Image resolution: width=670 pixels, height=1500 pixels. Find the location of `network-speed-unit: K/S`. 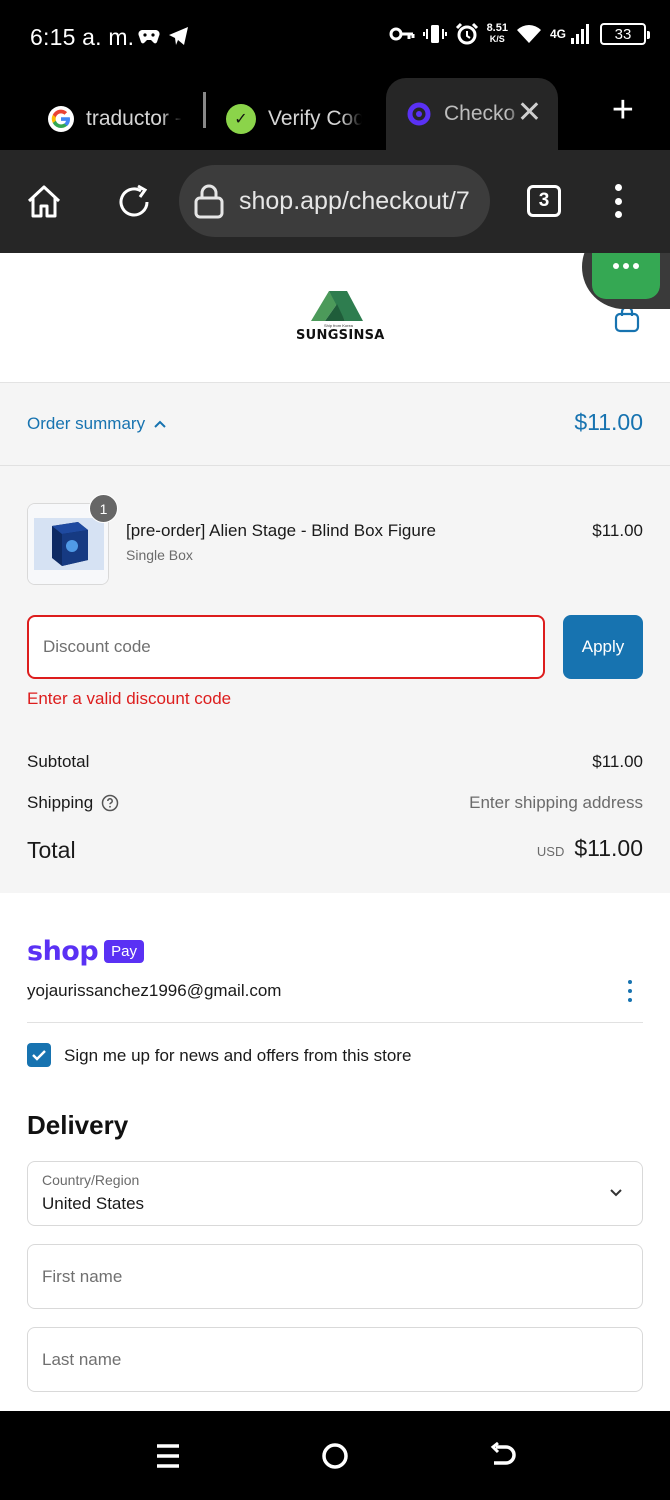

network-speed-unit: K/S is located at coordinates (497, 39).